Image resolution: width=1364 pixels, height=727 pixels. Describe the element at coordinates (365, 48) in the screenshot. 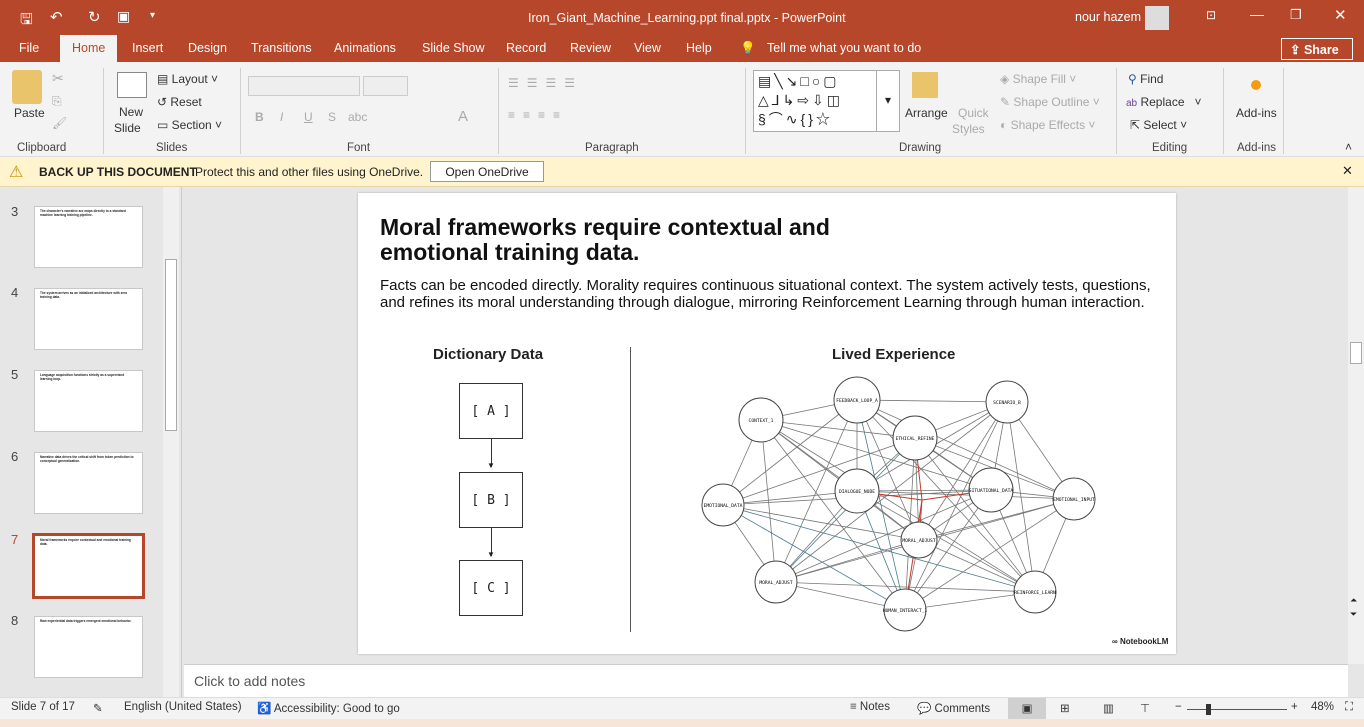

I see `tab-animations: Animations` at that location.